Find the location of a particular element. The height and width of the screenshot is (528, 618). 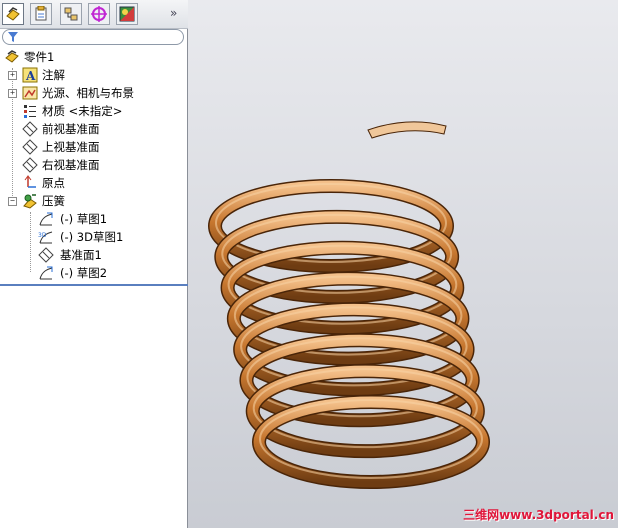

panel-tab-bar: » is located at coordinates (94, 14).